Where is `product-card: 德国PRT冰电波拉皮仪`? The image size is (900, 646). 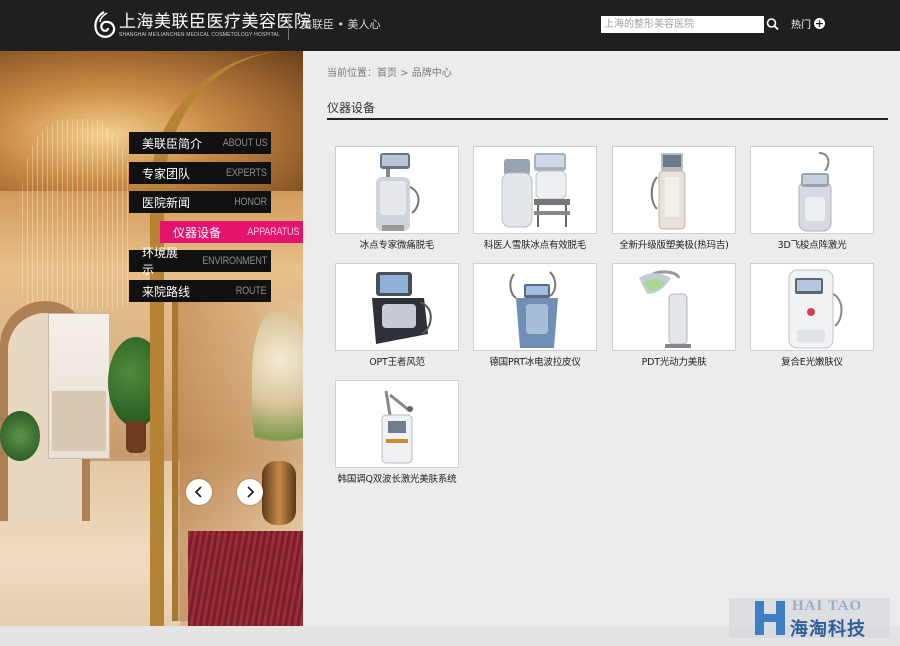
product-card: 德国PRT冰电波拉皮仪 is located at coordinates (535, 315).